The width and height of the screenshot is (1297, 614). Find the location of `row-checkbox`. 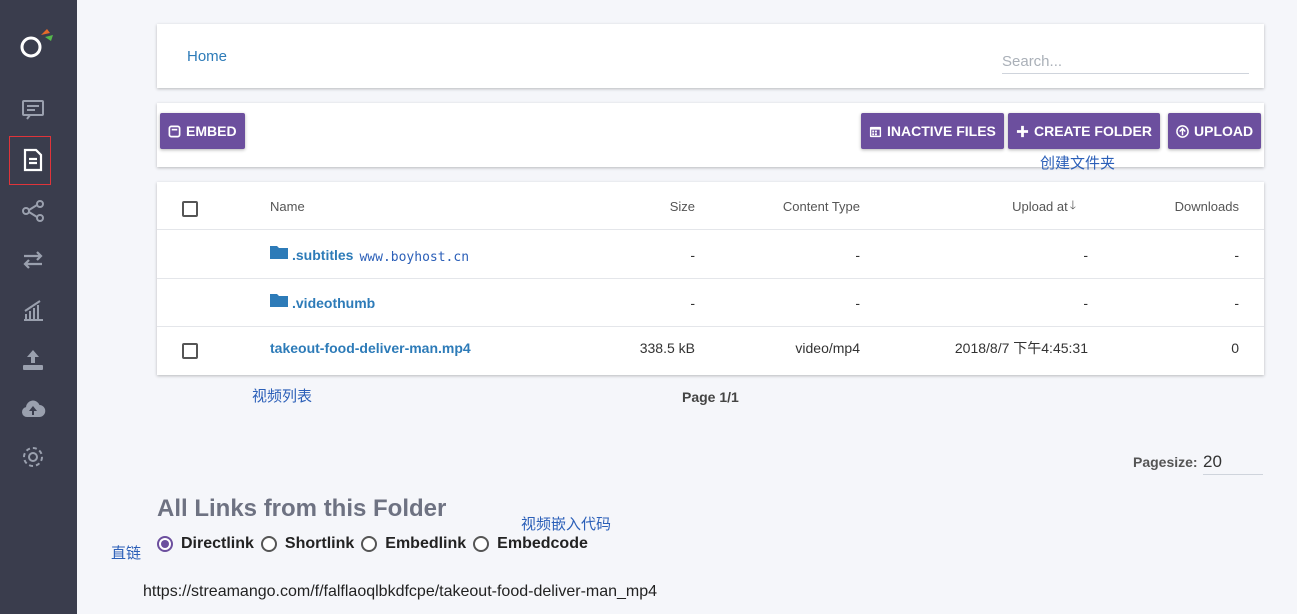

row-checkbox is located at coordinates (190, 351).